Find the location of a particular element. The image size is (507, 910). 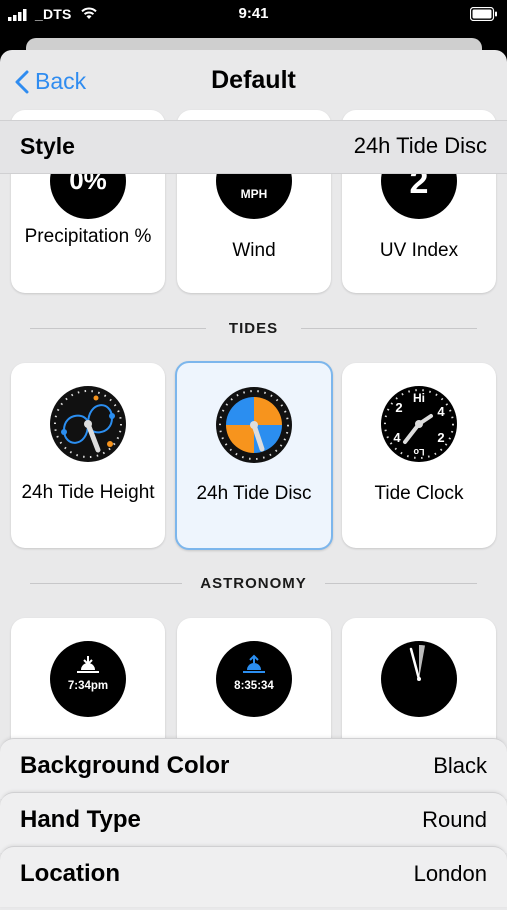

tide-disc-dial-icon is located at coordinates (254, 425).